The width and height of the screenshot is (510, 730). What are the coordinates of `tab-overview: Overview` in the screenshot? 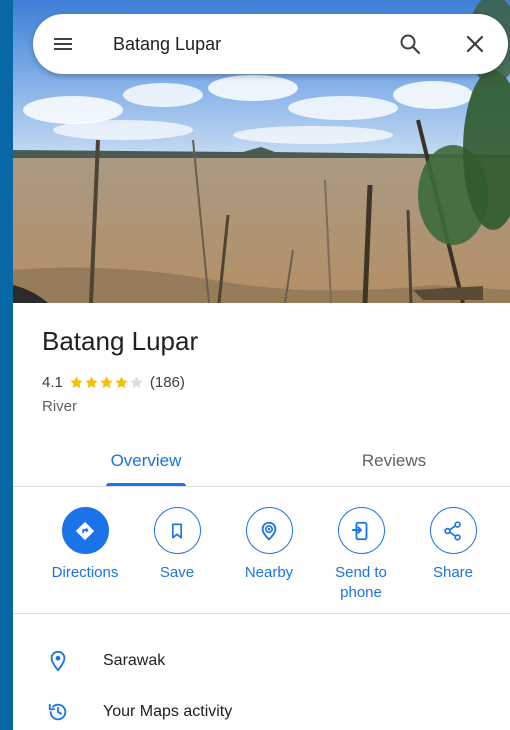 It's located at (146, 461).